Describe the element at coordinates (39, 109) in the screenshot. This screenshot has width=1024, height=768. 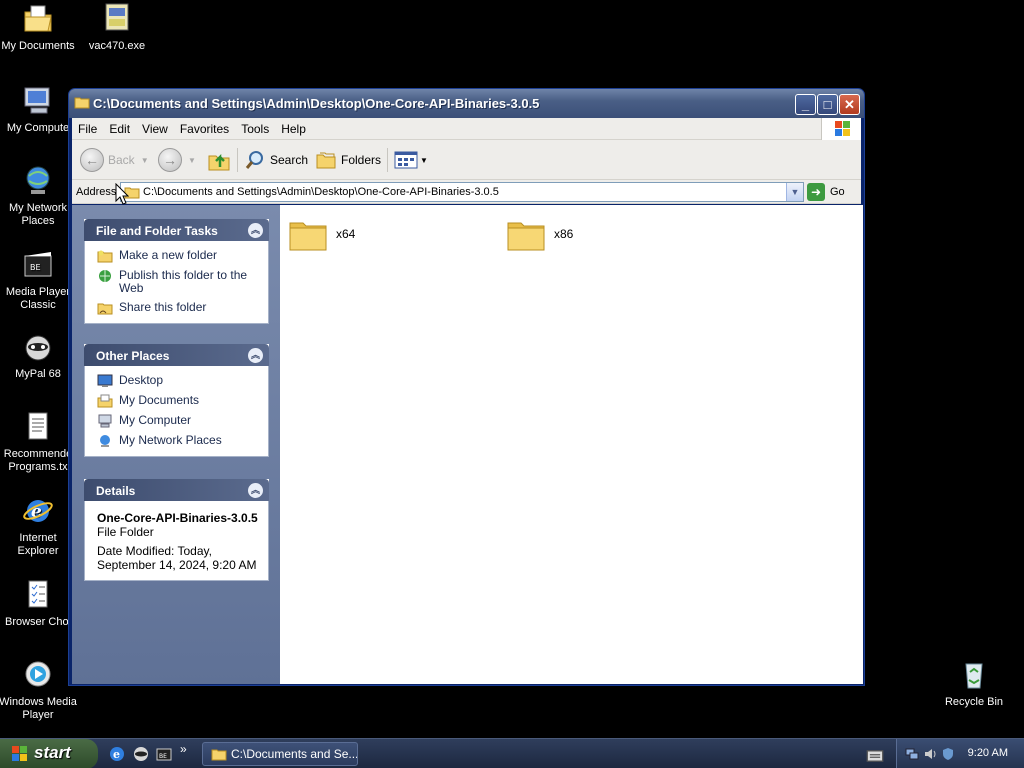
I see `desktop-icon-my-computer: My Compute` at that location.